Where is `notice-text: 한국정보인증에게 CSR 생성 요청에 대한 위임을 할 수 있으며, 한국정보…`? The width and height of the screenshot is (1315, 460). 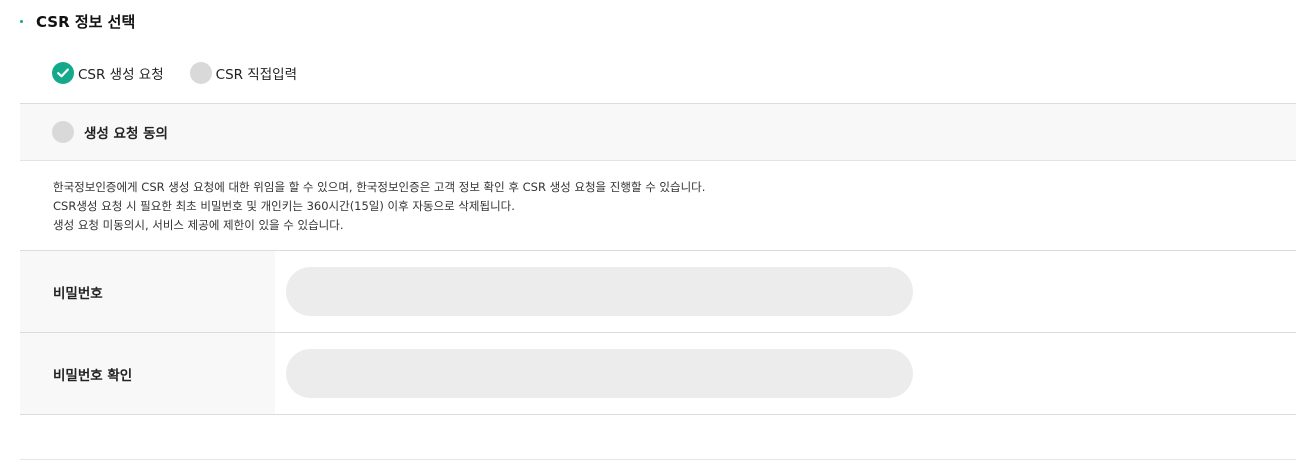
notice-text: 한국정보인증에게 CSR 생성 요청에 대한 위임을 할 수 있으며, 한국정보… is located at coordinates (668, 206).